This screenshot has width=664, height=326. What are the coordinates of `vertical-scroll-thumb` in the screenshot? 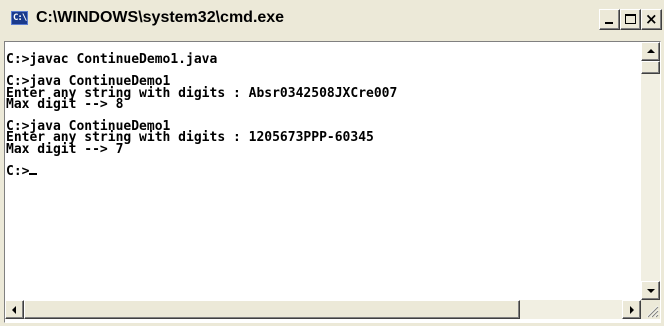 It's located at (650, 67).